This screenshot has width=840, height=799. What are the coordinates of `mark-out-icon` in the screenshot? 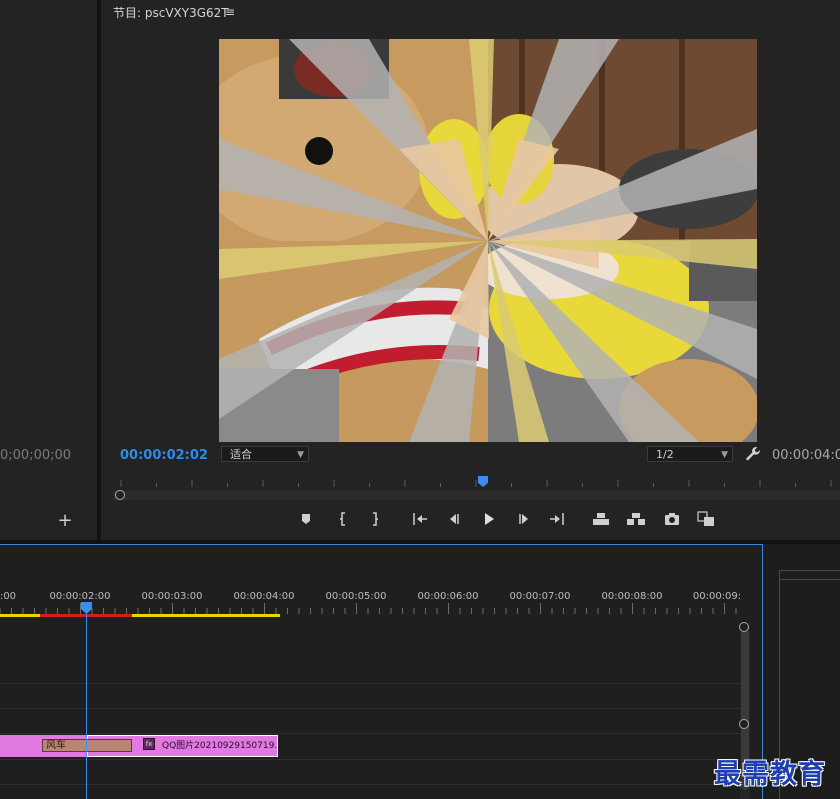 It's located at (375, 519).